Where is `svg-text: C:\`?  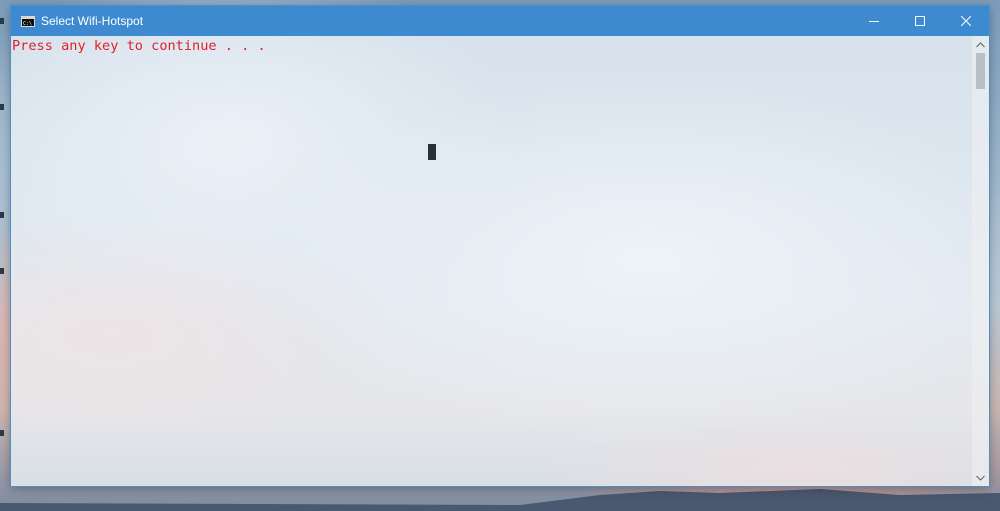
svg-text: C:\ is located at coordinates (27, 24).